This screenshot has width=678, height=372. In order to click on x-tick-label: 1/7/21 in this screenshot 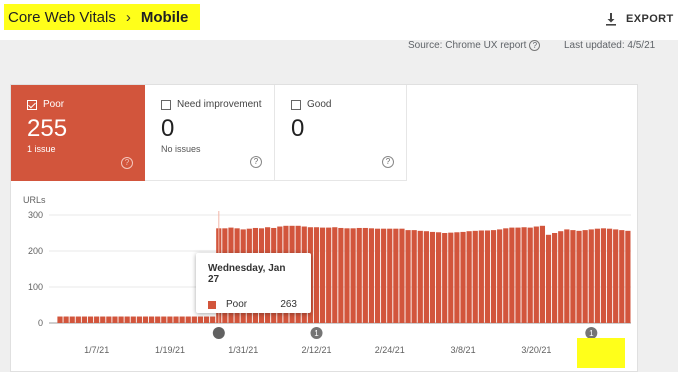, I will do `click(96, 350)`.